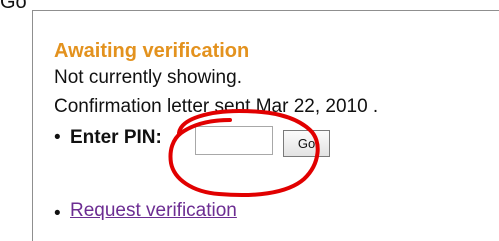 This screenshot has height=241, width=499. Describe the element at coordinates (116, 137) in the screenshot. I see `enter-pin-label: Enter PIN:` at that location.